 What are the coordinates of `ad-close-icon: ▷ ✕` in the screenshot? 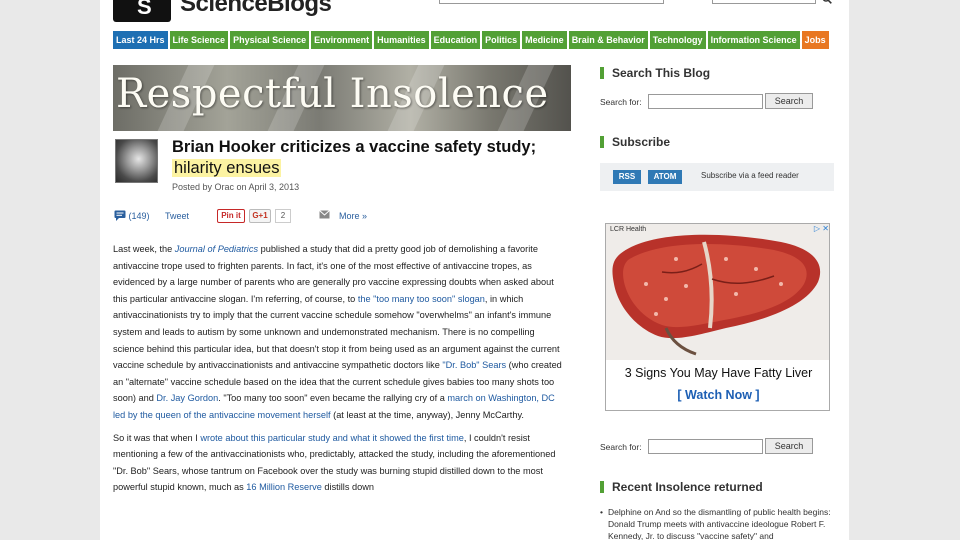 It's located at (819, 229).